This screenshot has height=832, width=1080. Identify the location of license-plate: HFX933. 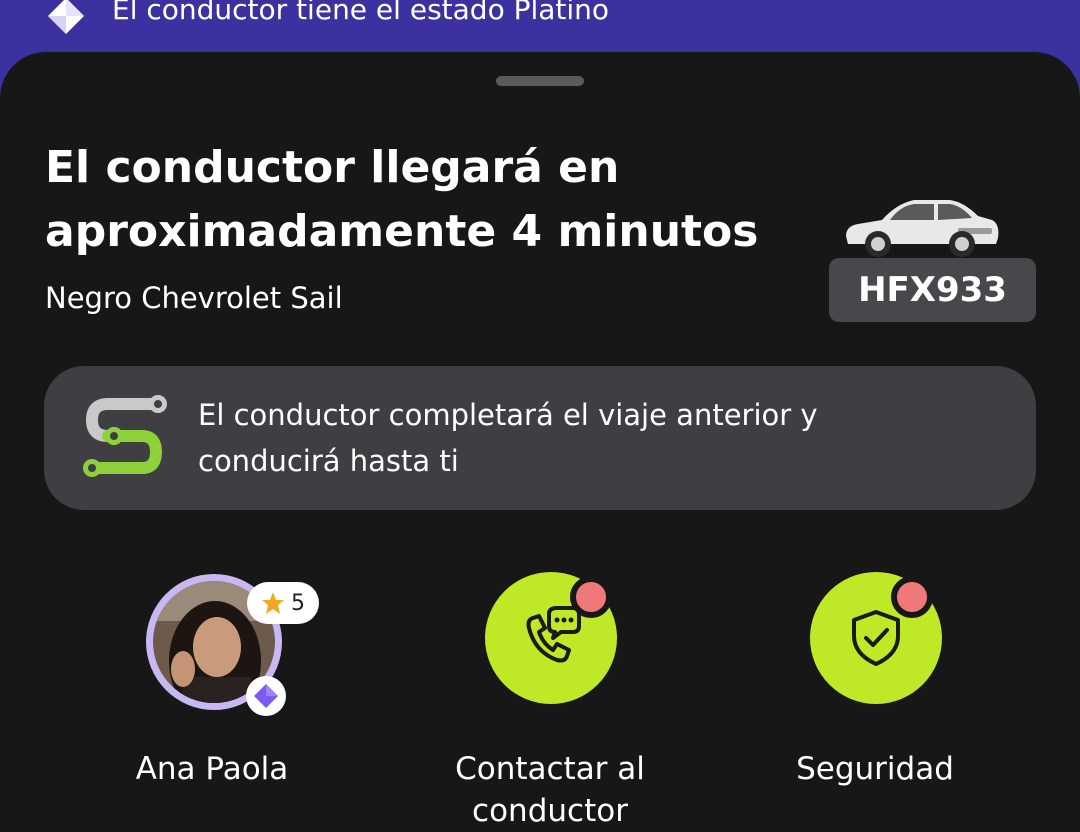
(932, 290).